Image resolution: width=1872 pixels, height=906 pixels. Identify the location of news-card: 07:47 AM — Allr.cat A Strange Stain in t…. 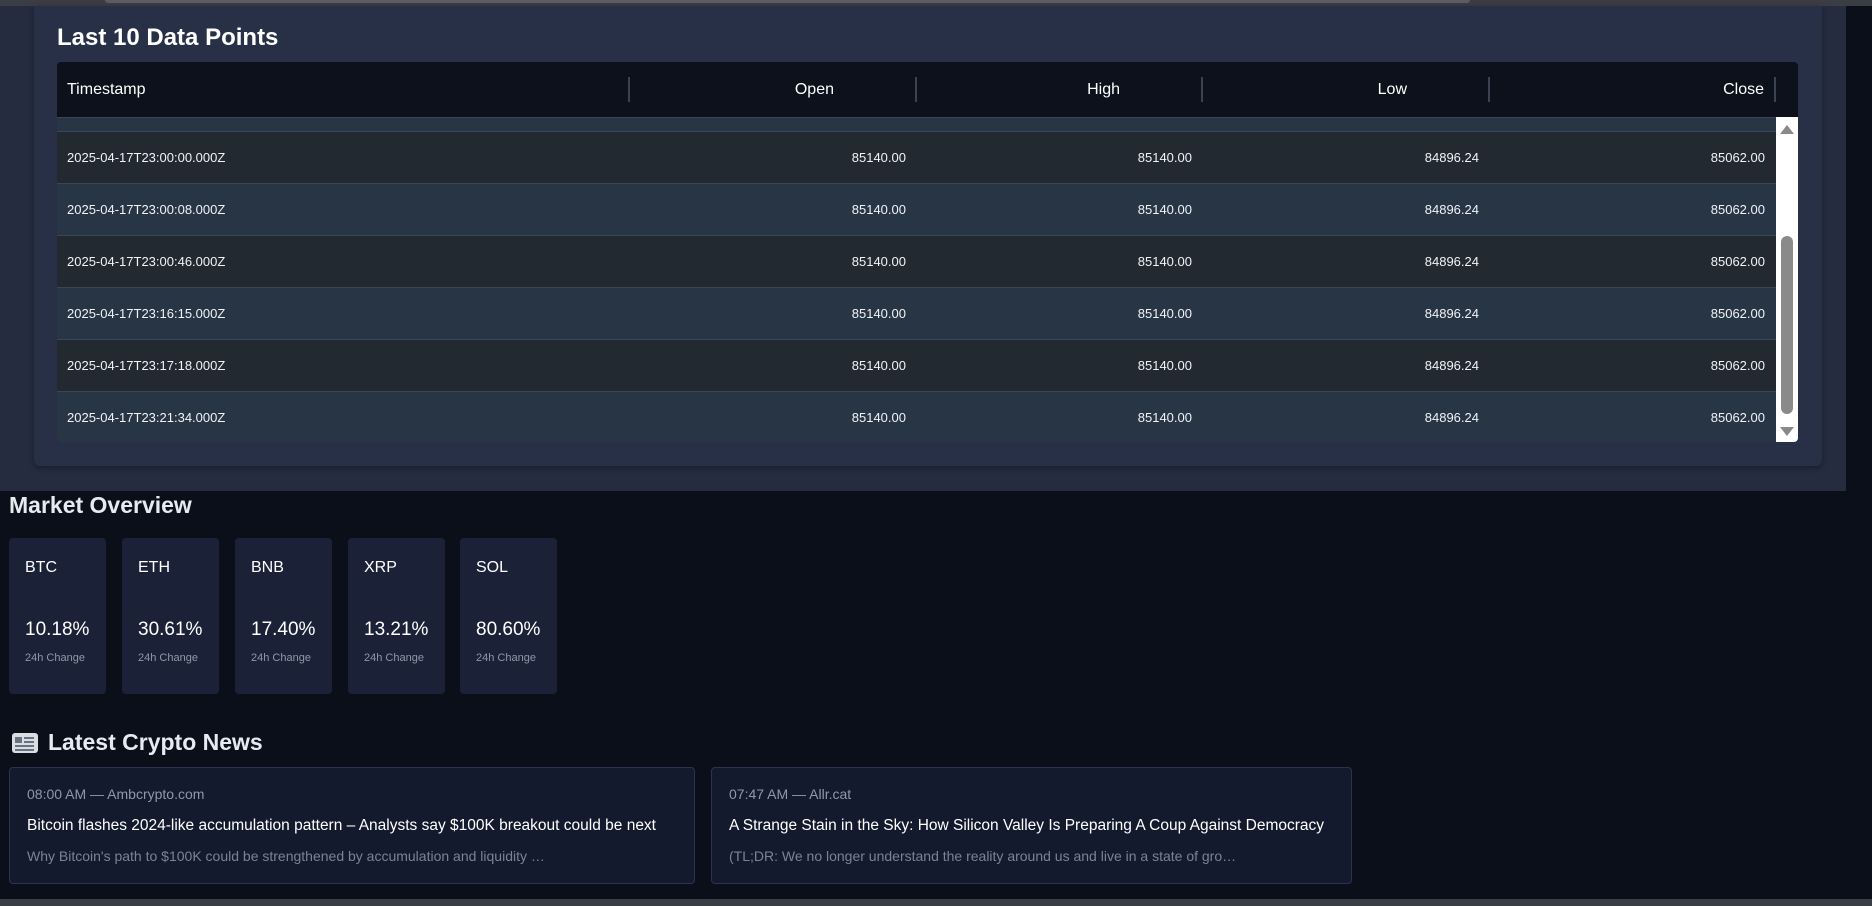
(1031, 825).